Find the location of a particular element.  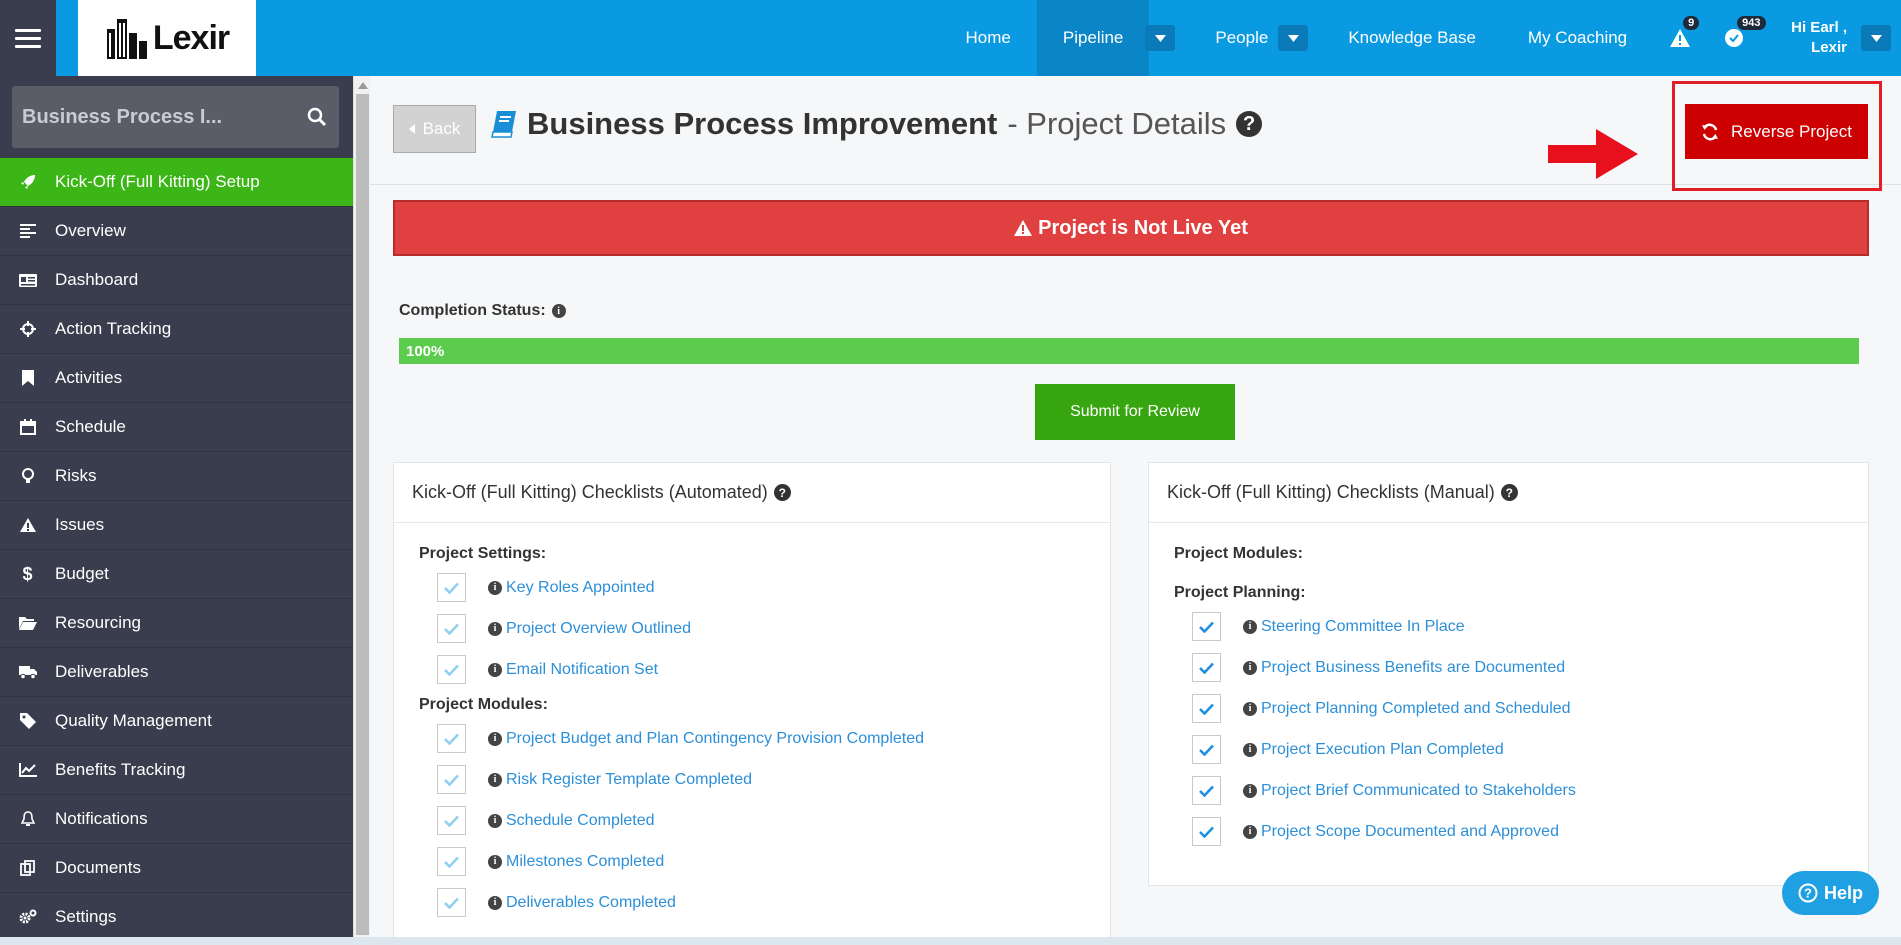

sidebar-item-risks: Risks is located at coordinates (176, 476).